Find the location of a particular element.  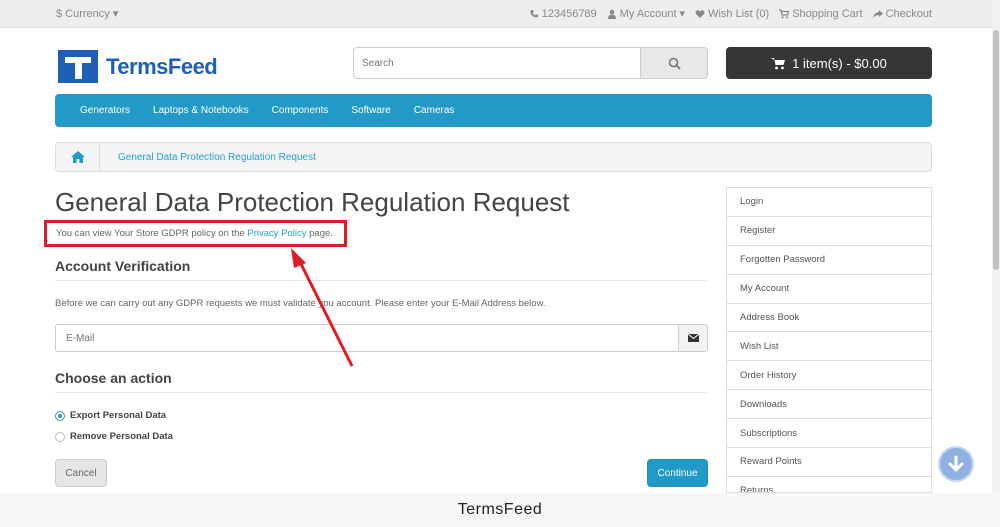

intro-suffix: page. is located at coordinates (319, 233).